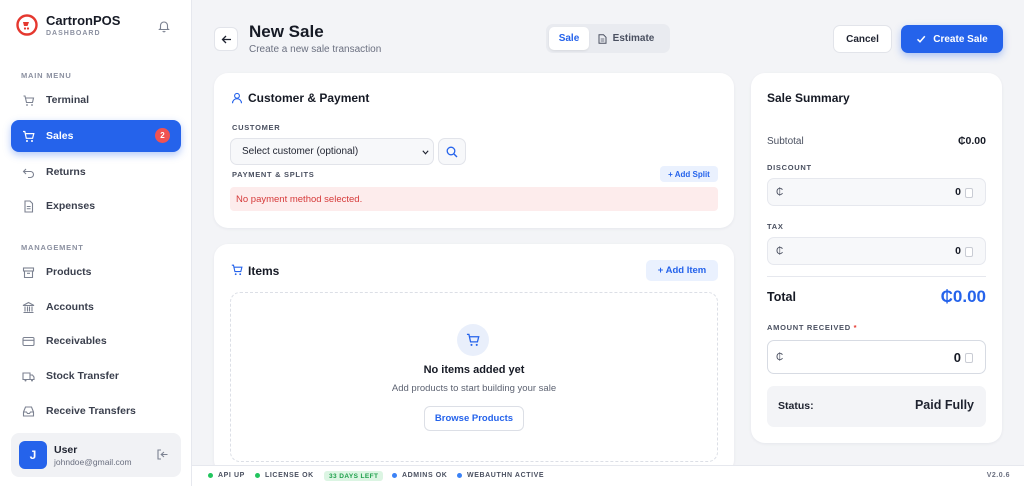  What do you see at coordinates (76, 341) in the screenshot?
I see `sidebar-item-label: Receivables` at bounding box center [76, 341].